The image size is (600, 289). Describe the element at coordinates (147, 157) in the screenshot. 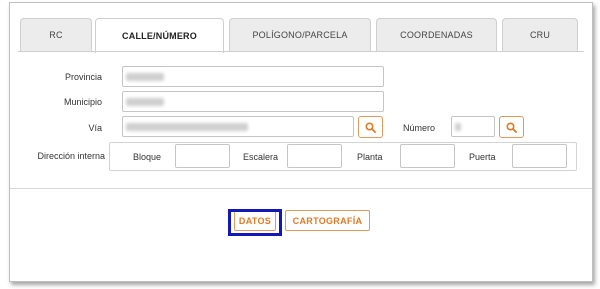

I see `bloque-label: Bloque` at that location.